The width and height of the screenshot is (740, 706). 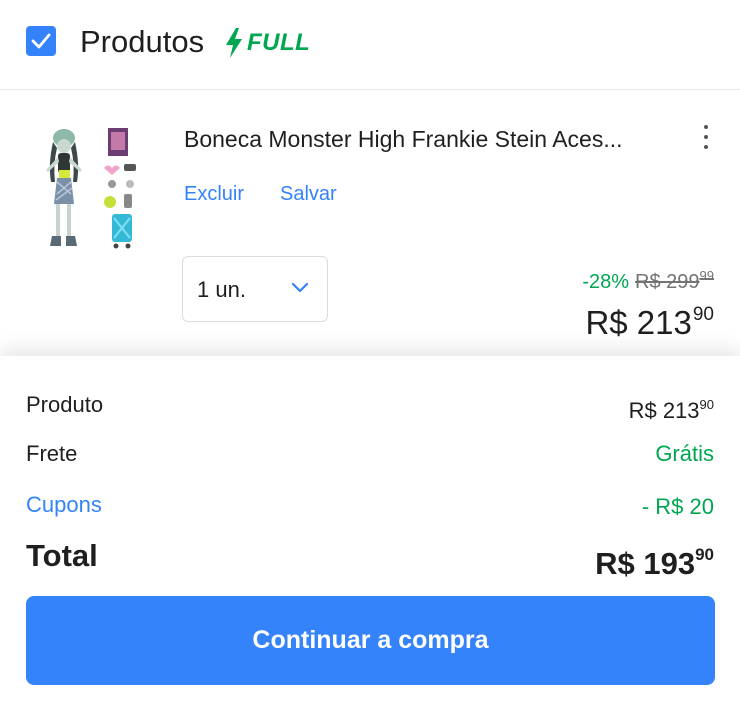 I want to click on summary-total-value-integer: R$ 193, so click(x=645, y=563).